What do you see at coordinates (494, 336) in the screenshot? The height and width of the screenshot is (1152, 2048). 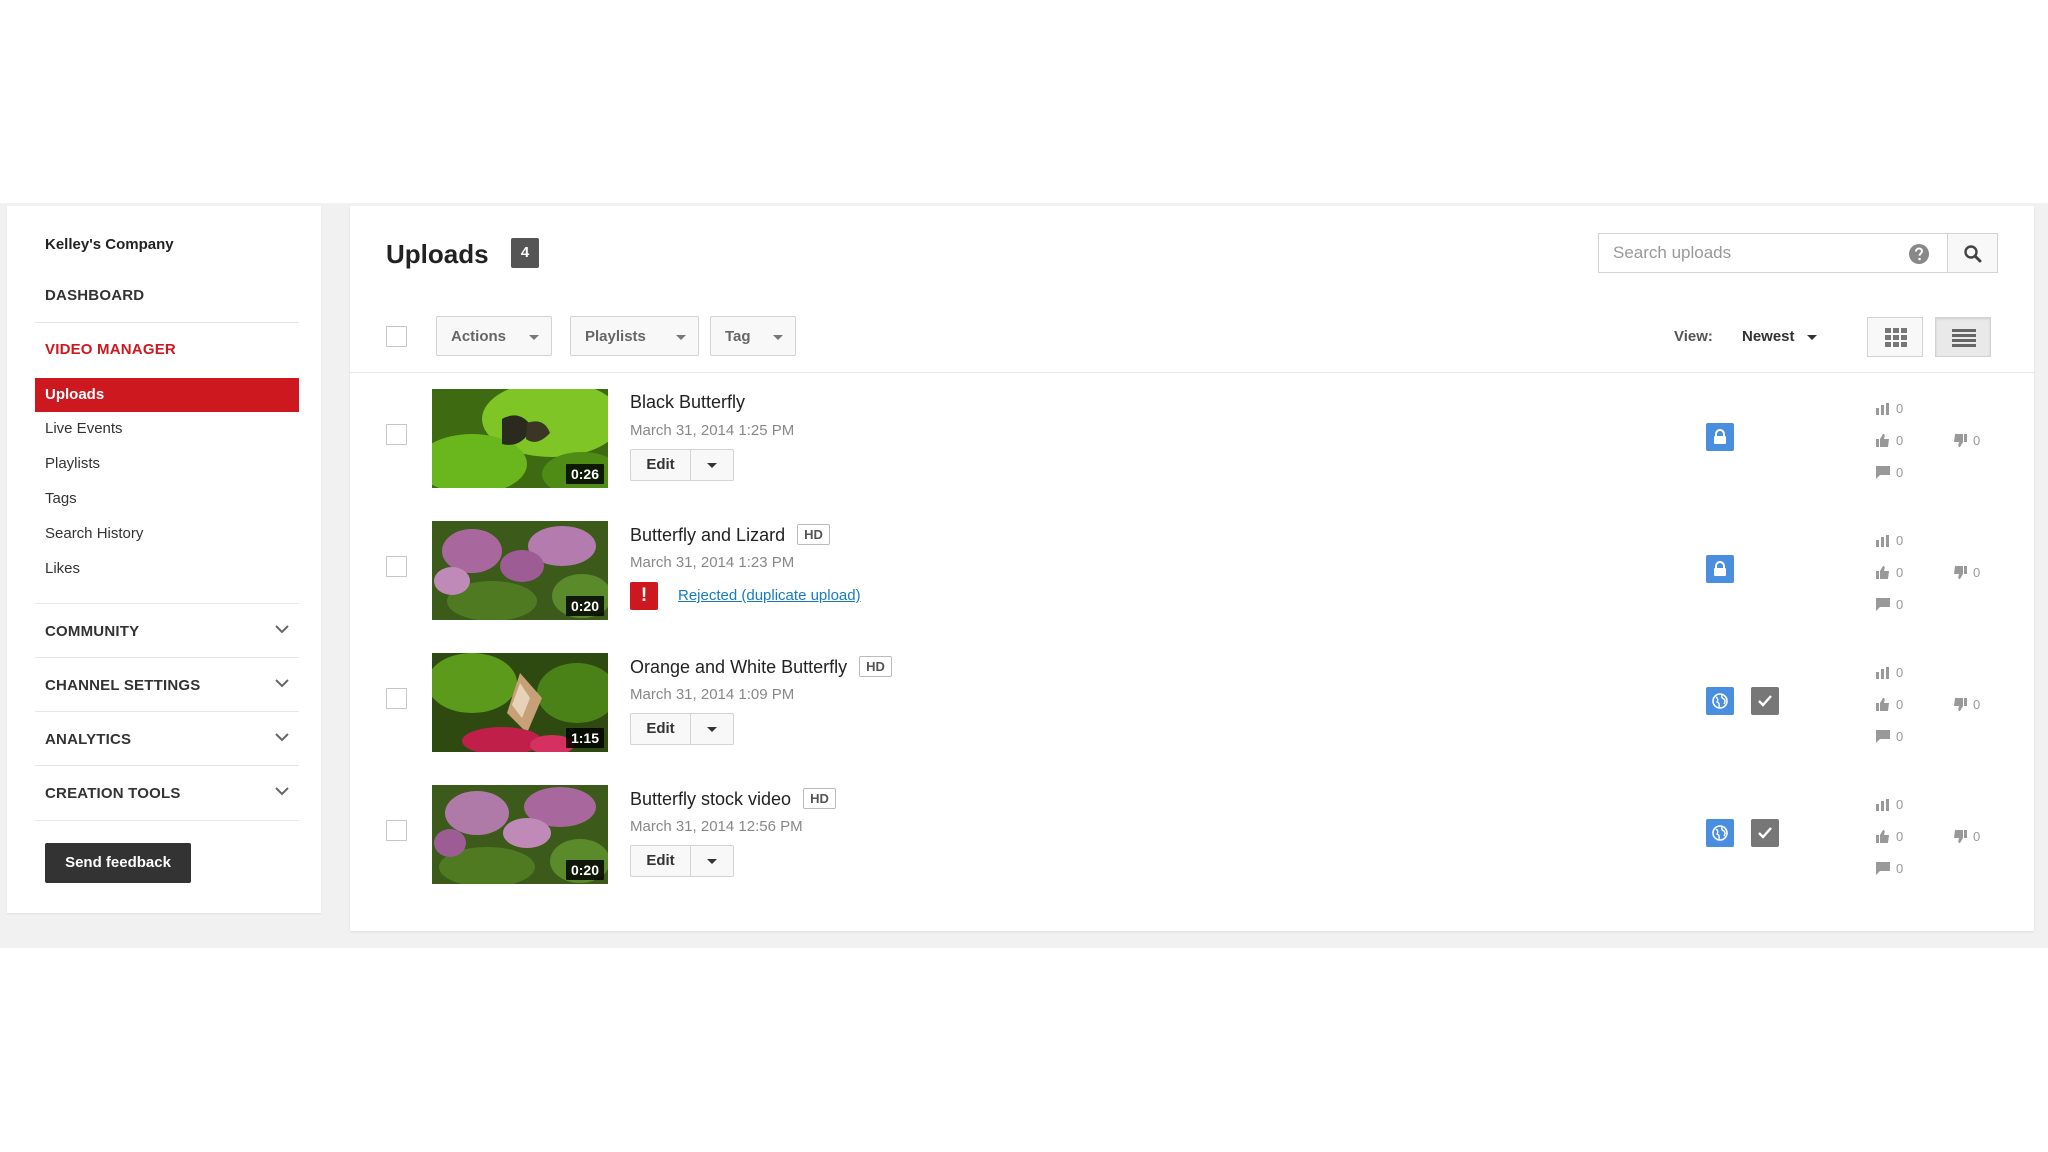 I see `actions-dropdown: Actions` at bounding box center [494, 336].